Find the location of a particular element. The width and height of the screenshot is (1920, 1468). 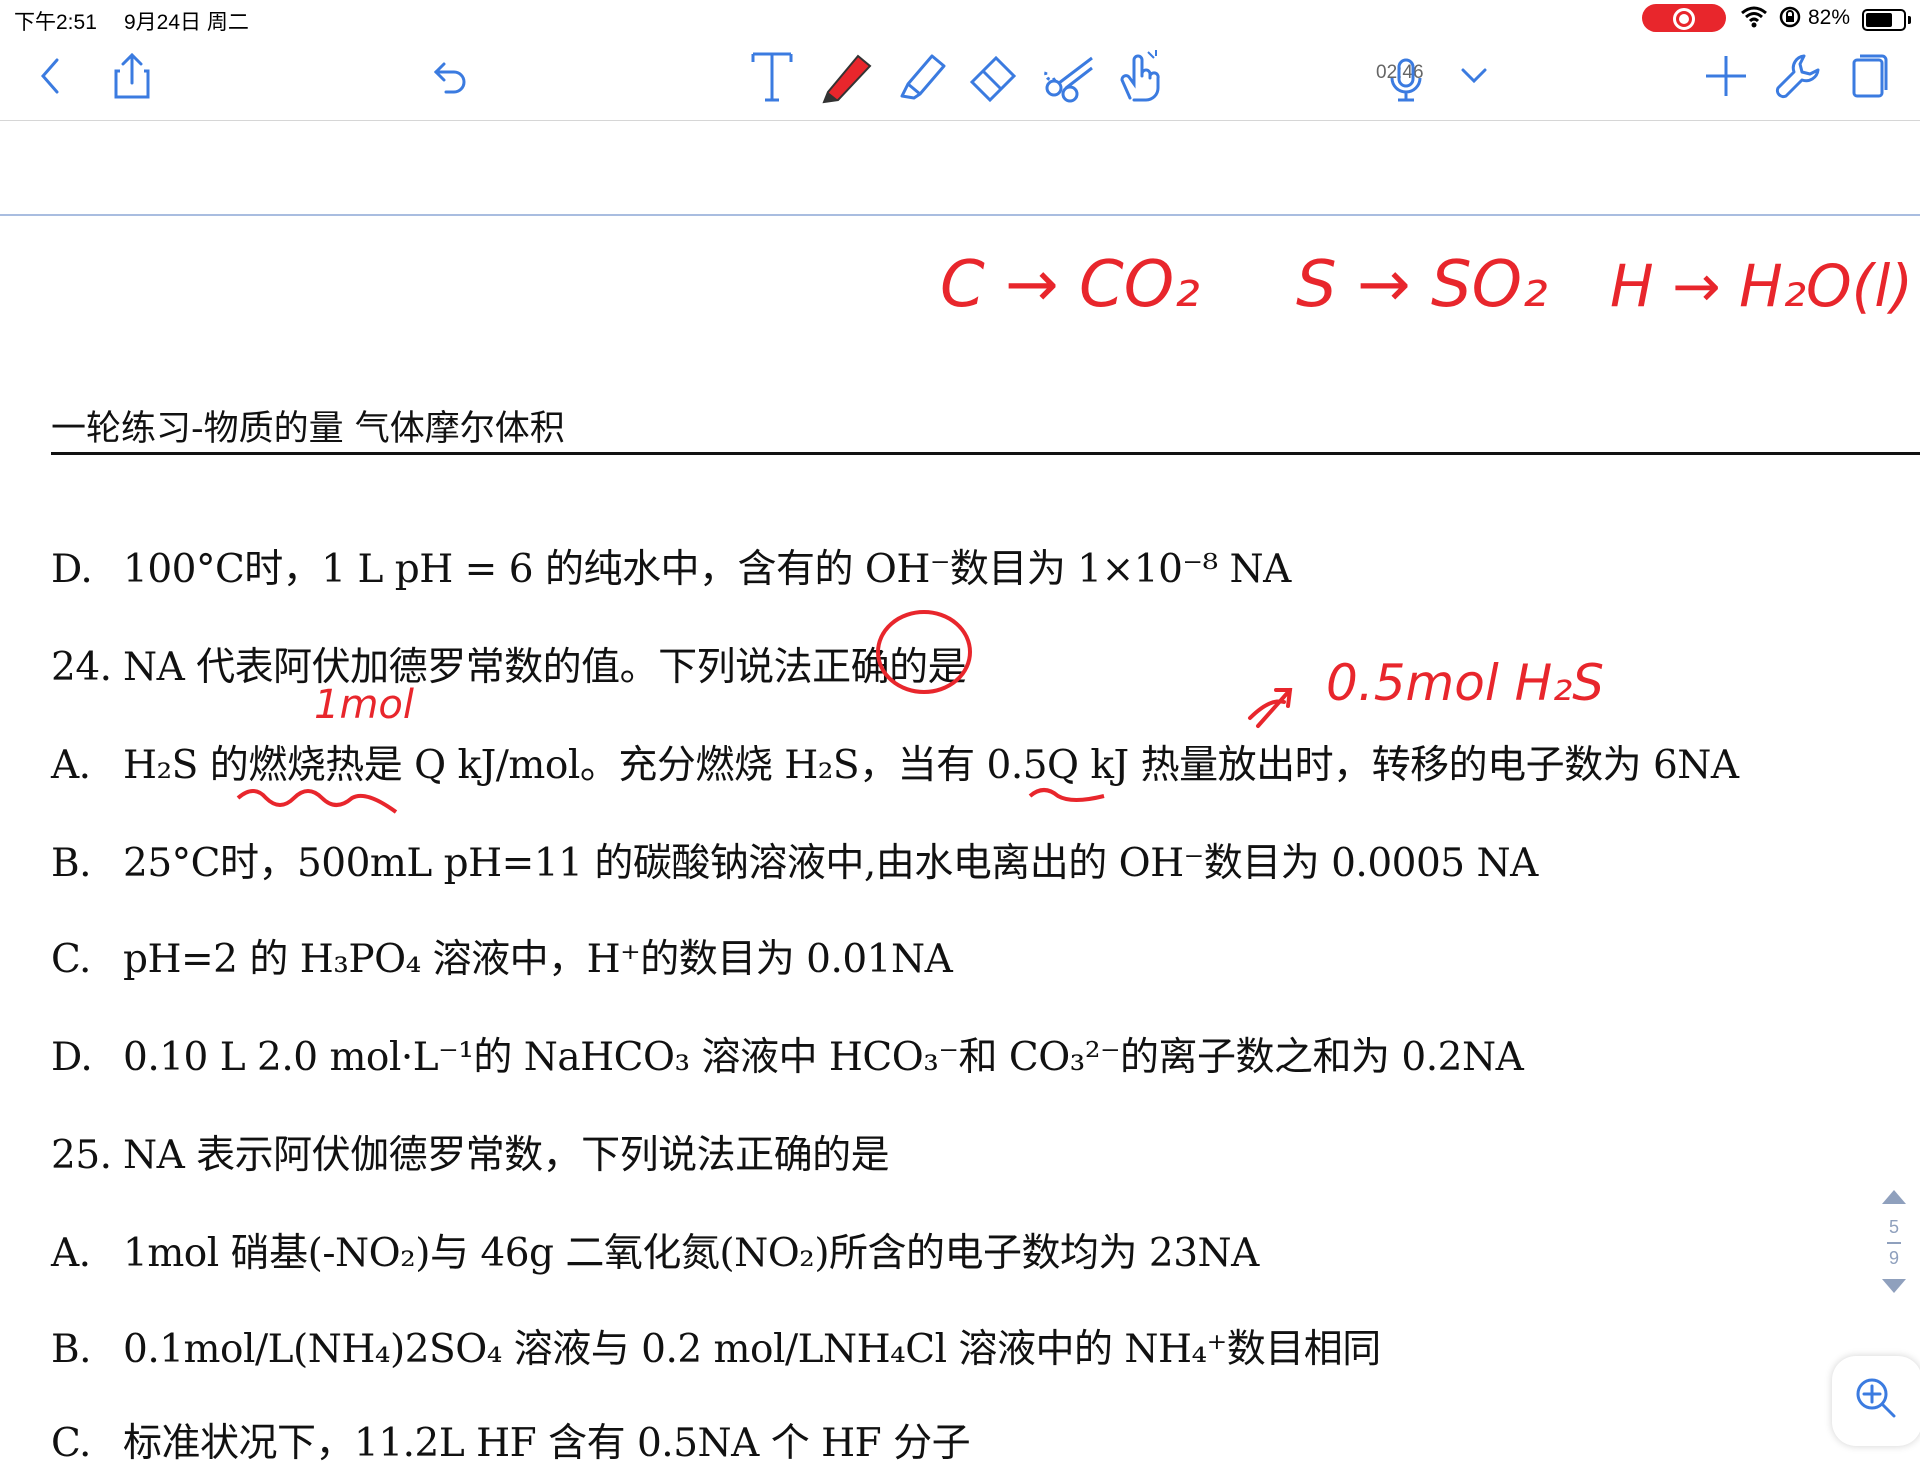

total-pages: 9 is located at coordinates (1893, 1258).